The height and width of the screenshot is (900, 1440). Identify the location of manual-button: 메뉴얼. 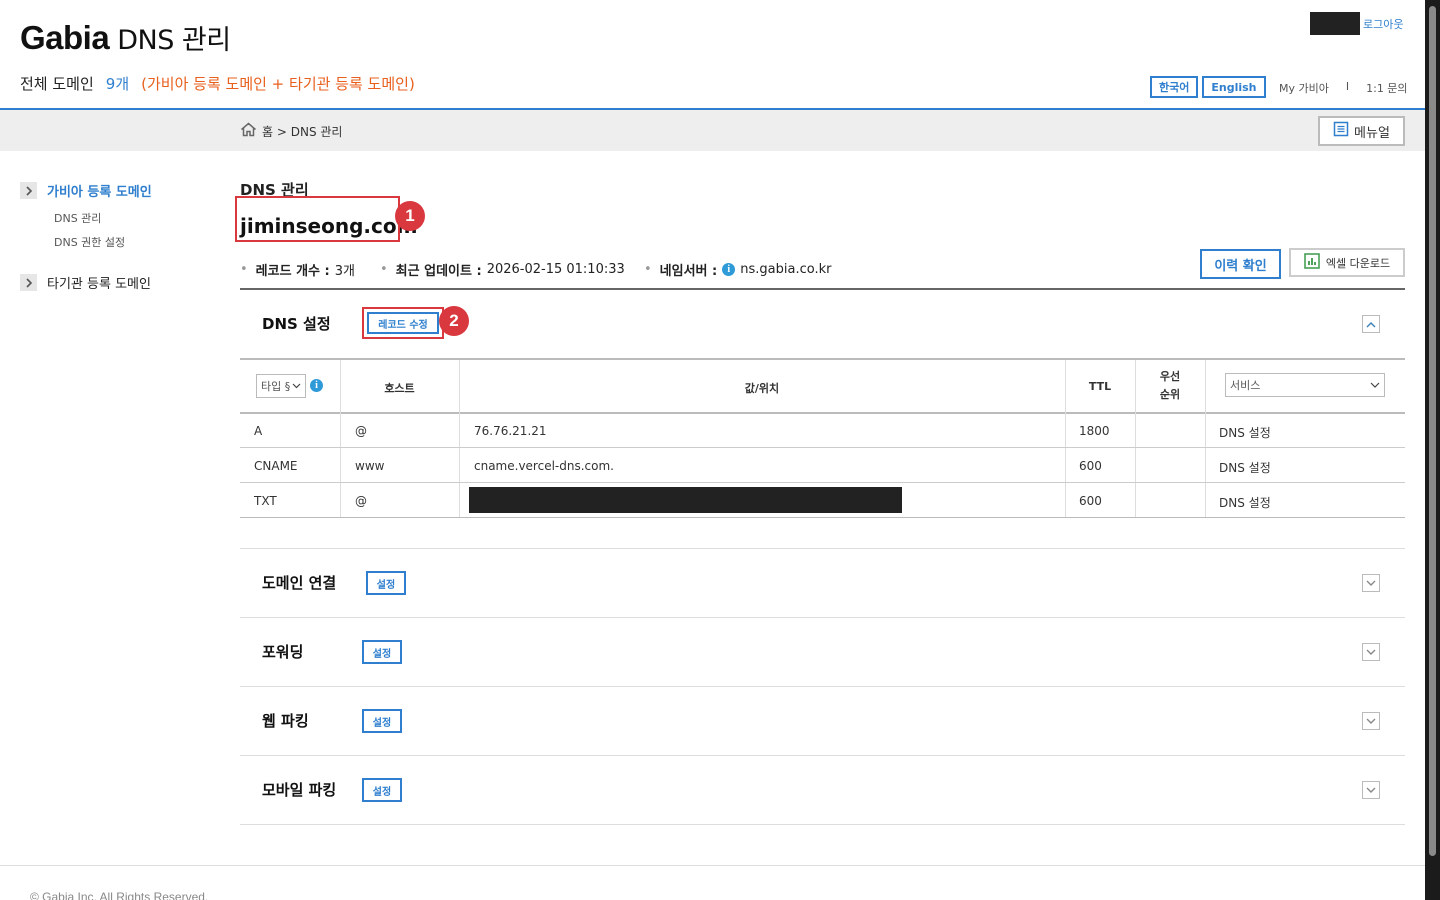
(1361, 131).